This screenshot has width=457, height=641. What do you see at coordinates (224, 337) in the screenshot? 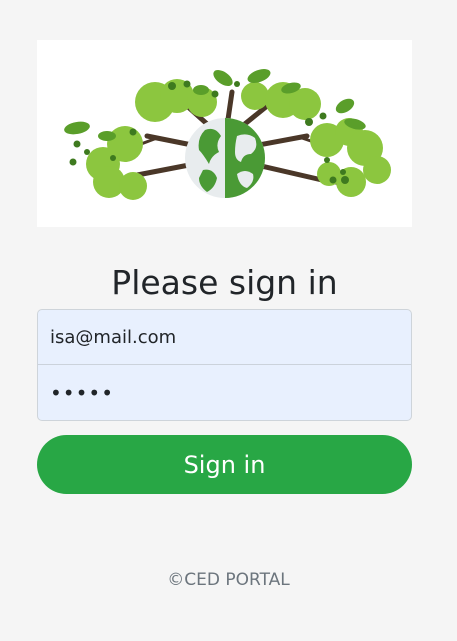
I see `email-field` at bounding box center [224, 337].